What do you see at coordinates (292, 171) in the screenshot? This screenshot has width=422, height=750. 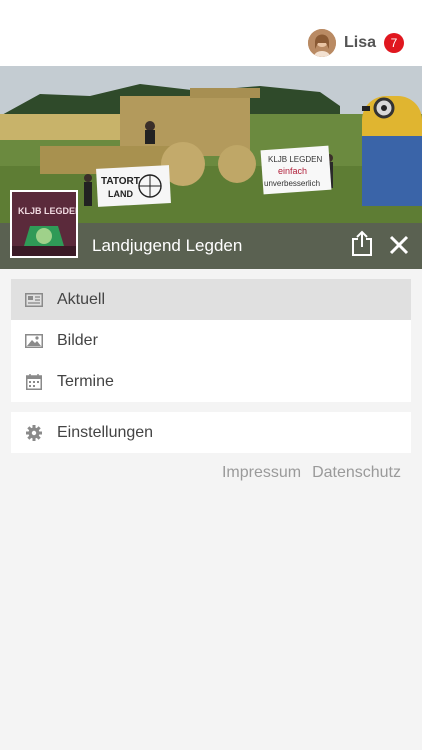 I see `banner-right-line-2: einfach` at bounding box center [292, 171].